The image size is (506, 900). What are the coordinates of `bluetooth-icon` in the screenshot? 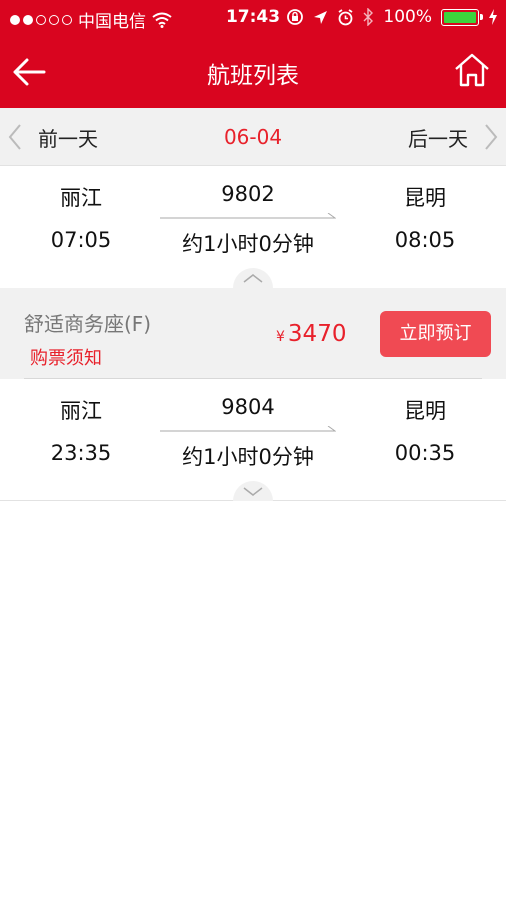 It's located at (368, 17).